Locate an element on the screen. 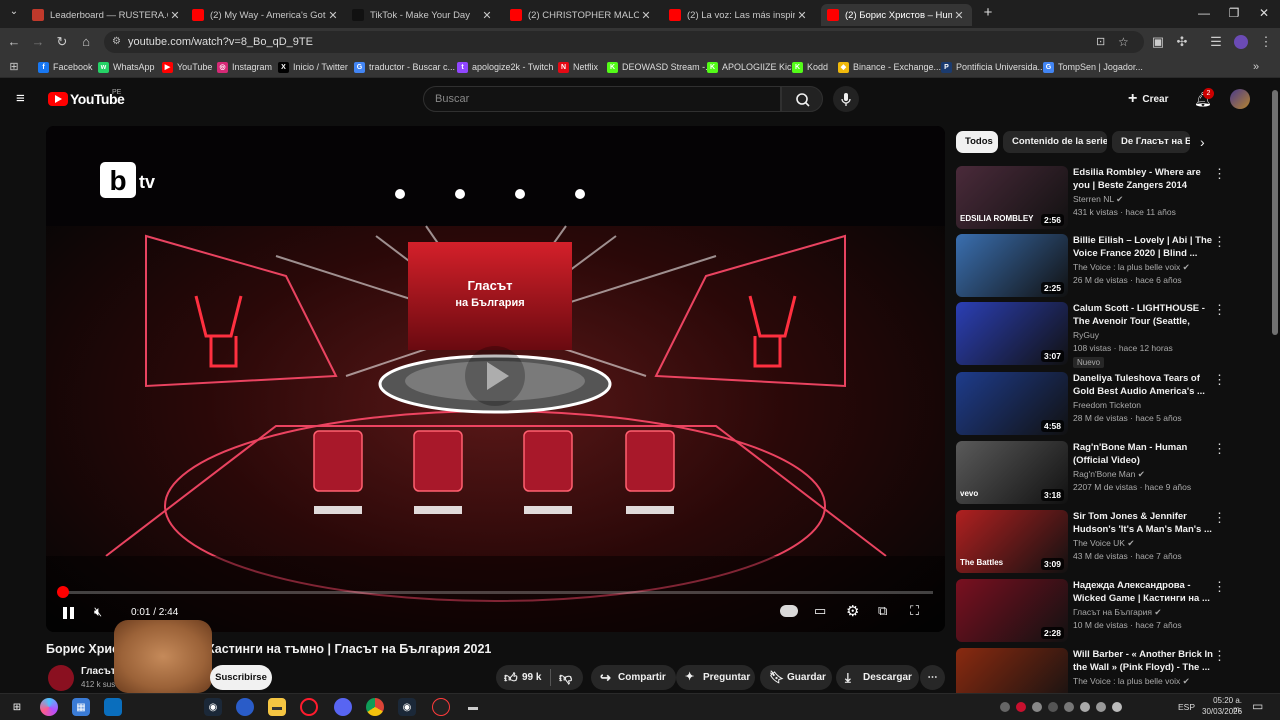 This screenshot has width=1280, height=720. ask-button: ✦ Preguntar is located at coordinates (715, 677).